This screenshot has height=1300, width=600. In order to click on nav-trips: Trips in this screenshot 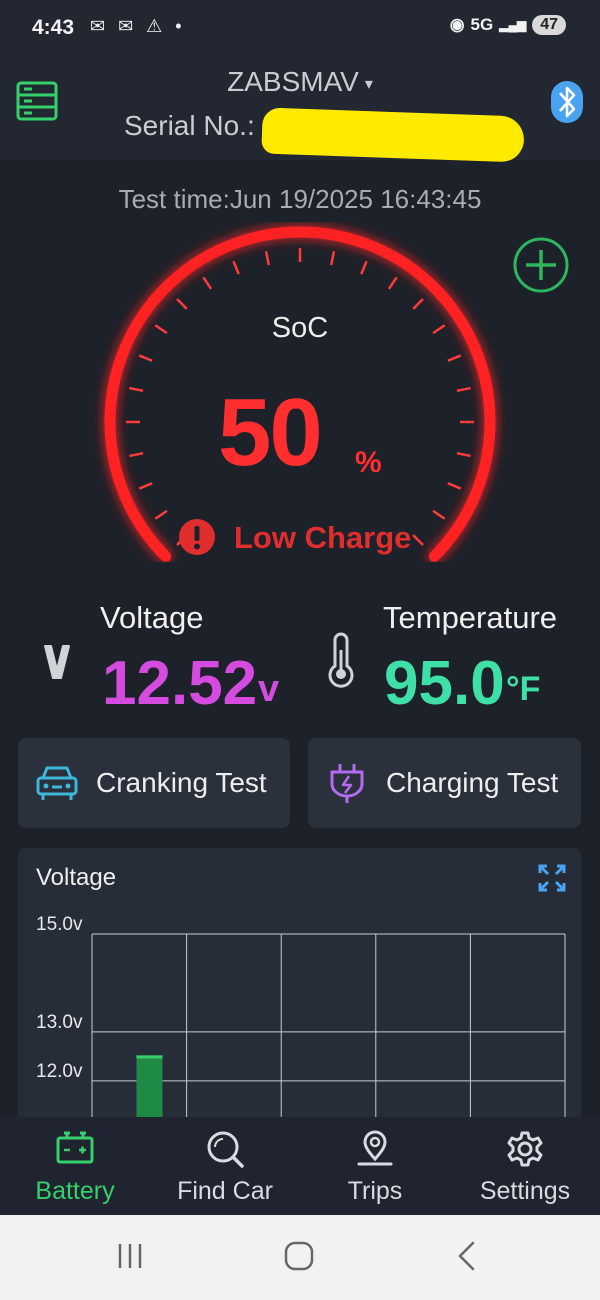, I will do `click(375, 1166)`.